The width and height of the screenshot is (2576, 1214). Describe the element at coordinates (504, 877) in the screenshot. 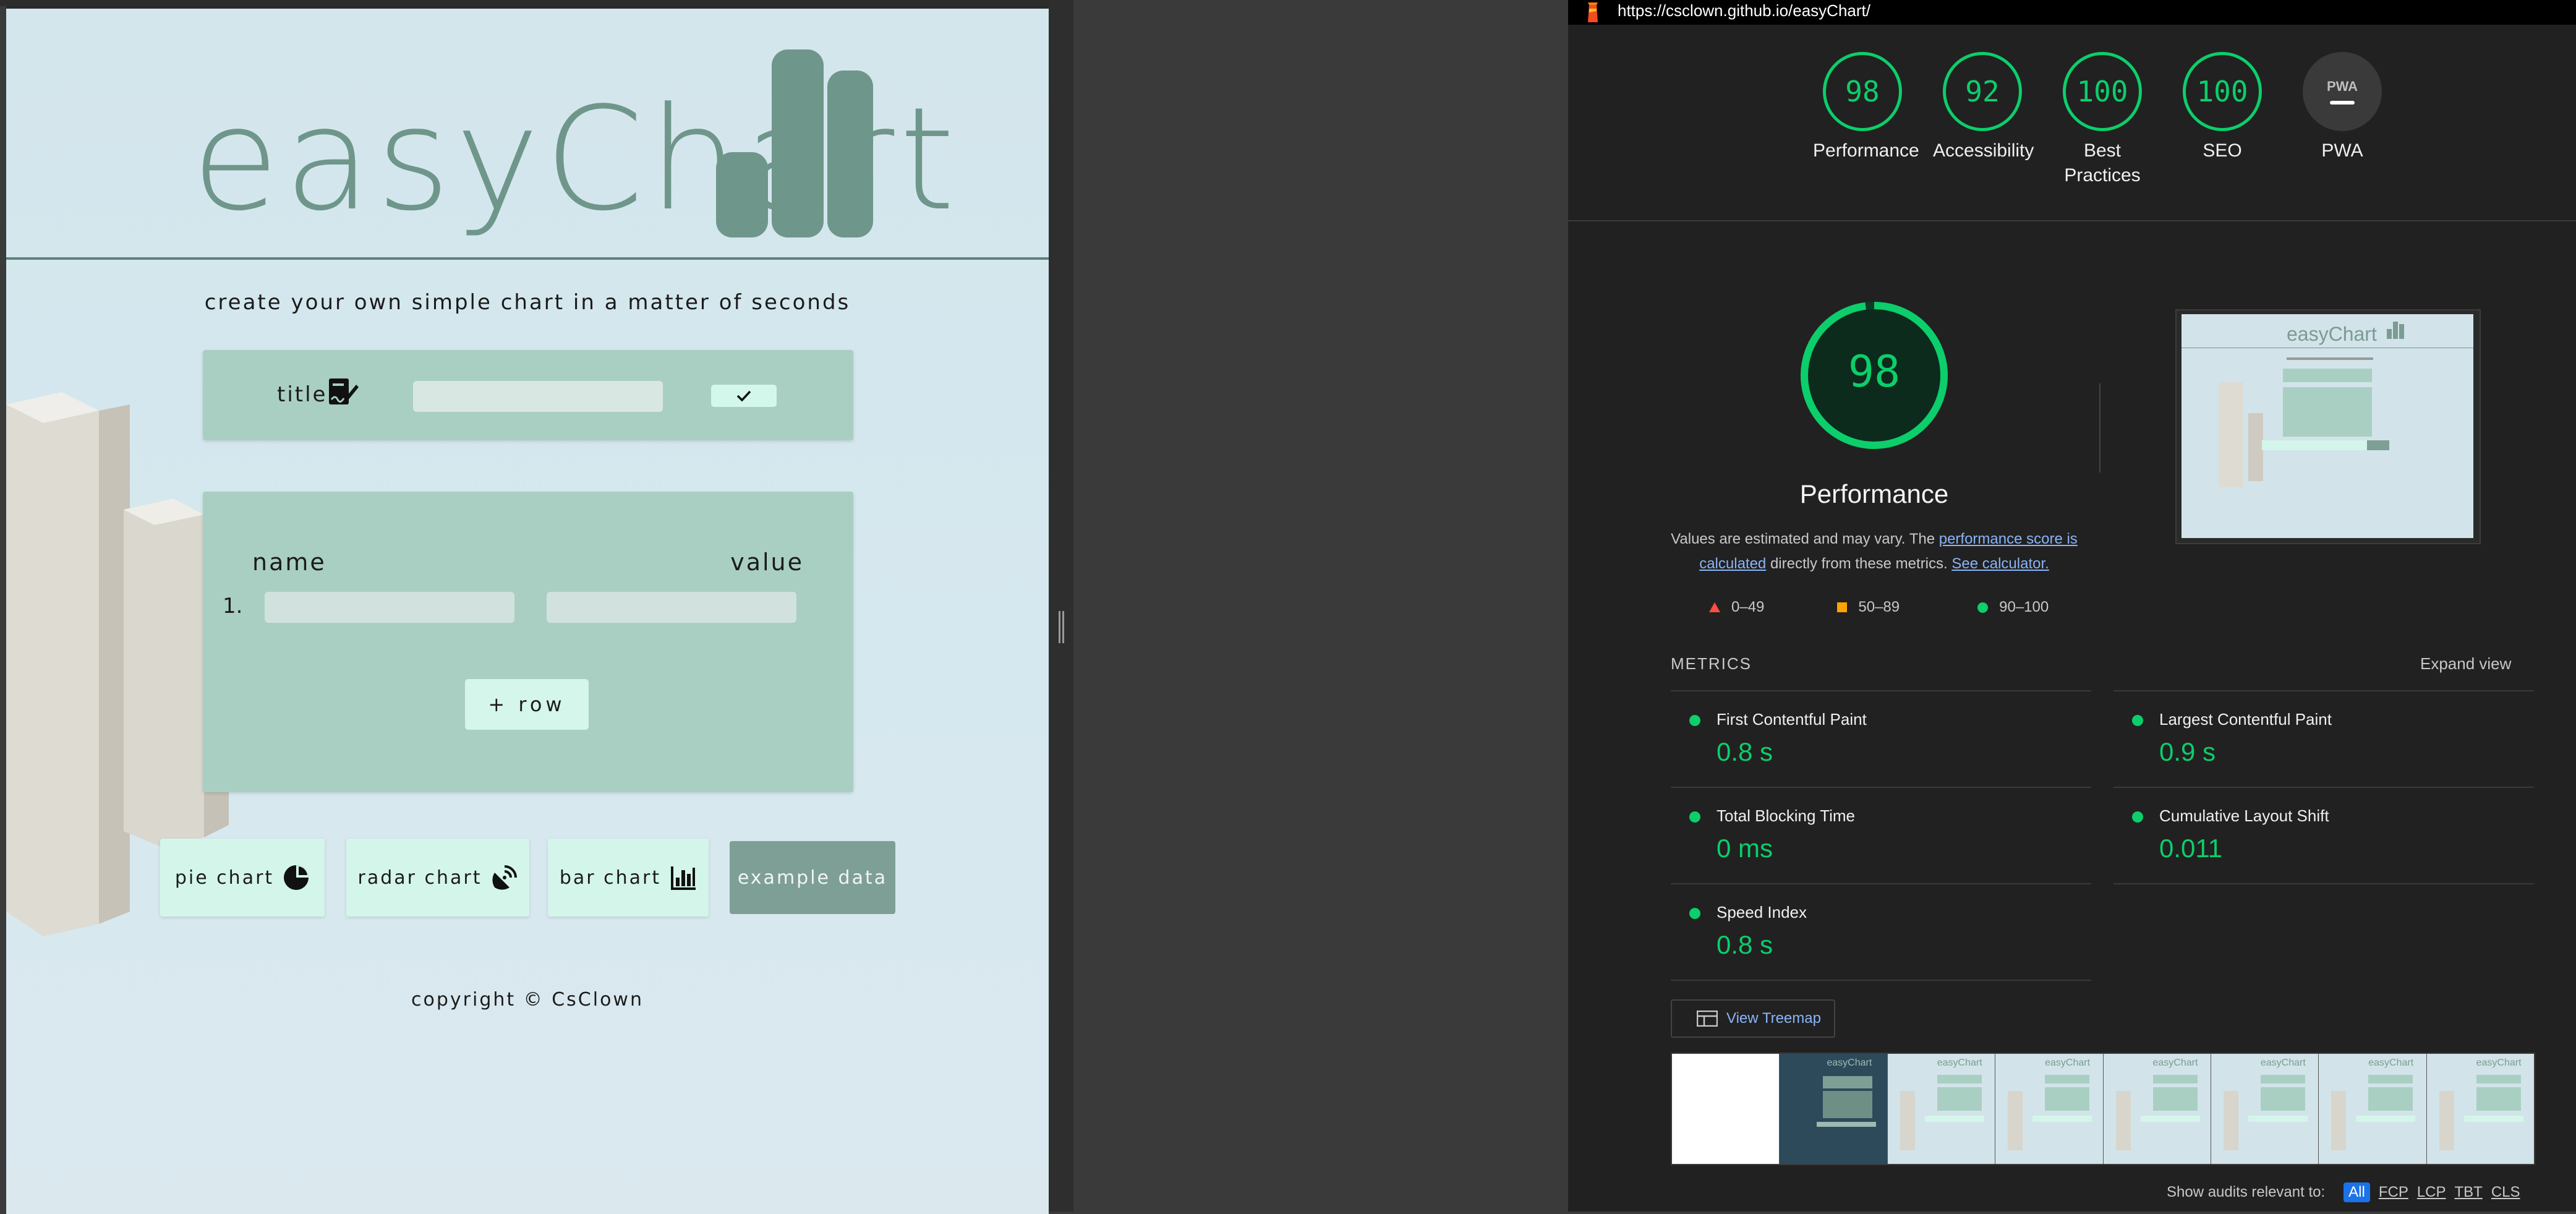

I see `satellite-dish-icon` at that location.